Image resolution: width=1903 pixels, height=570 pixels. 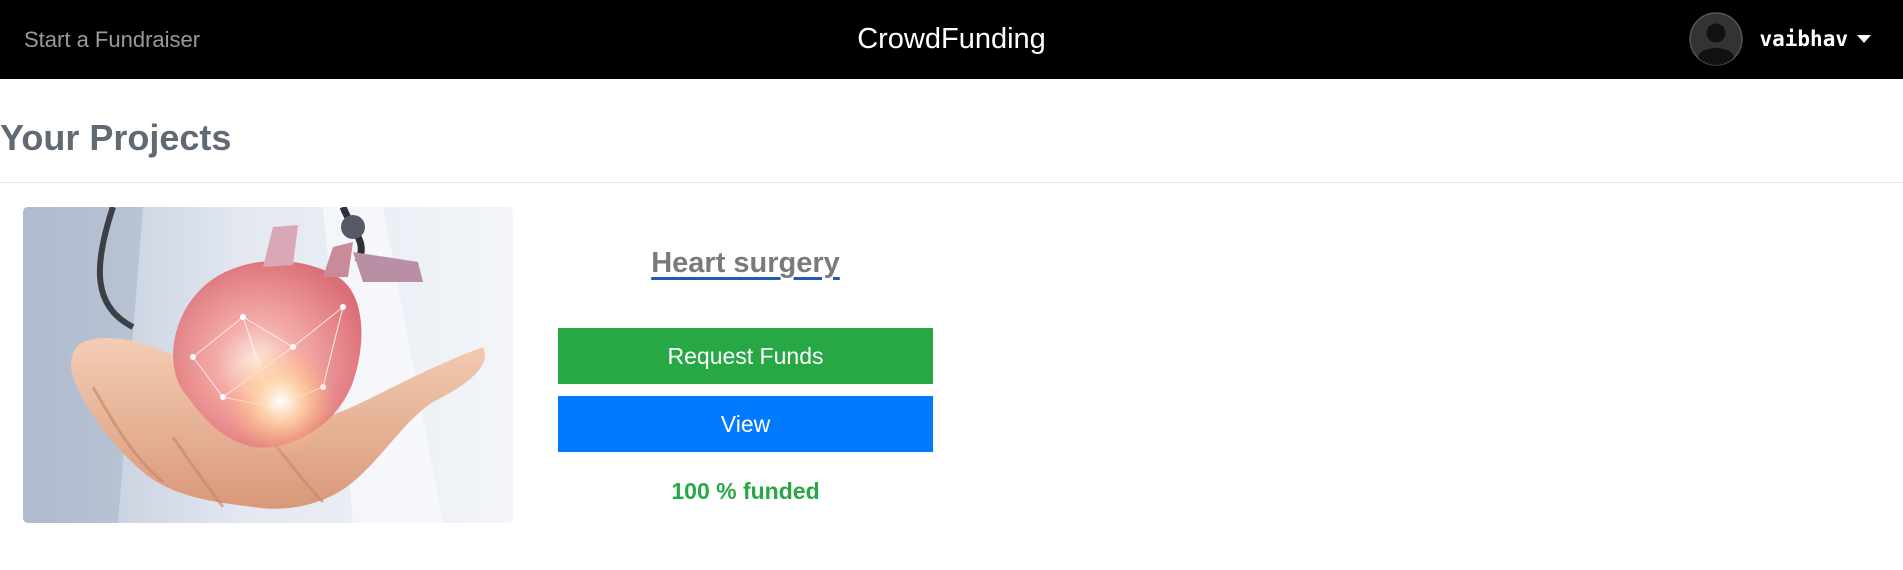 I want to click on top-navbar: Start a Fundraiser CrowdFunding vaibhav, so click(x=951, y=39).